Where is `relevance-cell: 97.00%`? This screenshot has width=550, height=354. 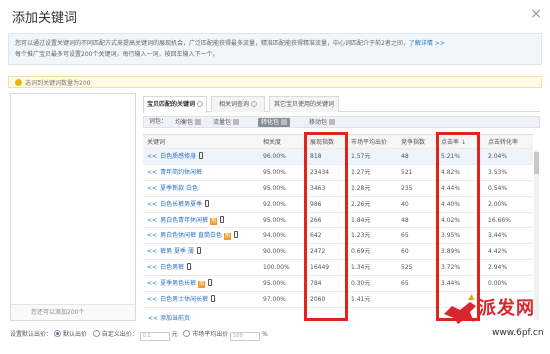
relevance-cell: 97.00% is located at coordinates (274, 300).